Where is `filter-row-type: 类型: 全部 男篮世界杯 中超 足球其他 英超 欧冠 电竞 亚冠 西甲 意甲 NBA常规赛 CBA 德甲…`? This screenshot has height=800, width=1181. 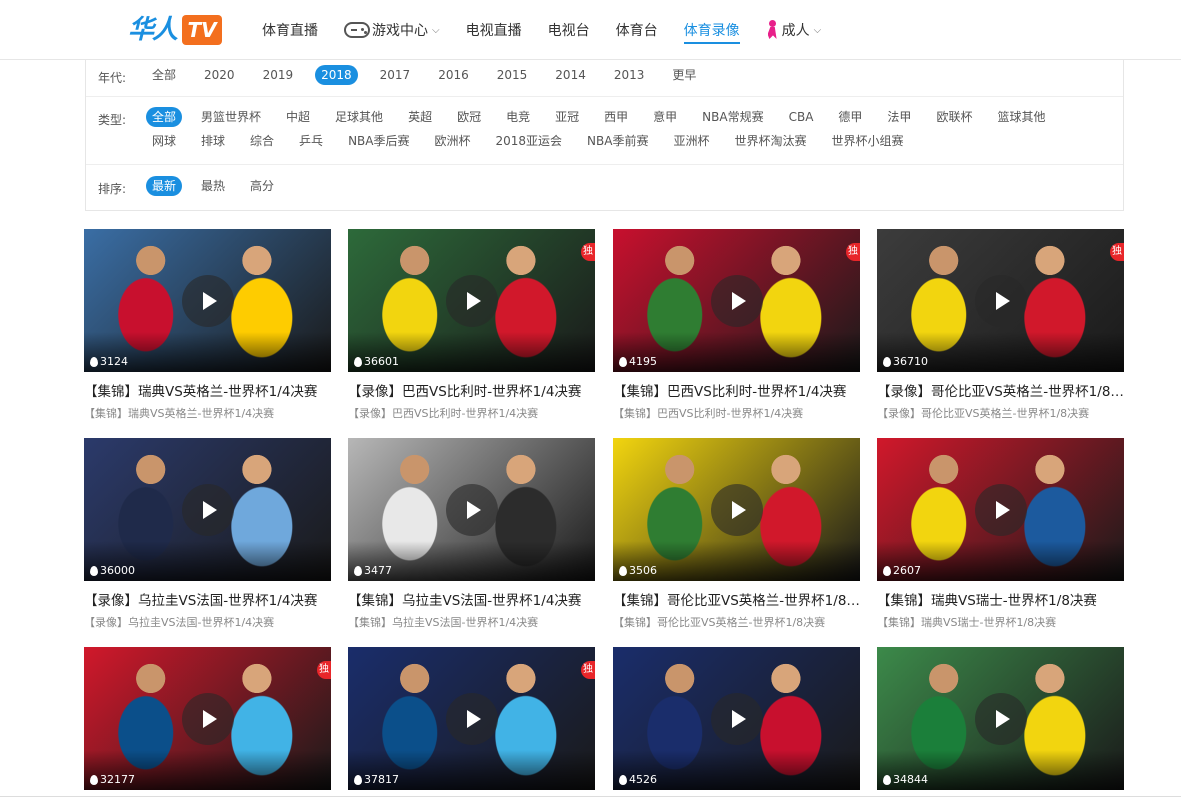 filter-row-type: 类型: 全部 男篮世界杯 中超 足球其他 英超 欧冠 电竞 亚冠 西甲 意甲 NBA常规赛 CBA 德甲… is located at coordinates (604, 131).